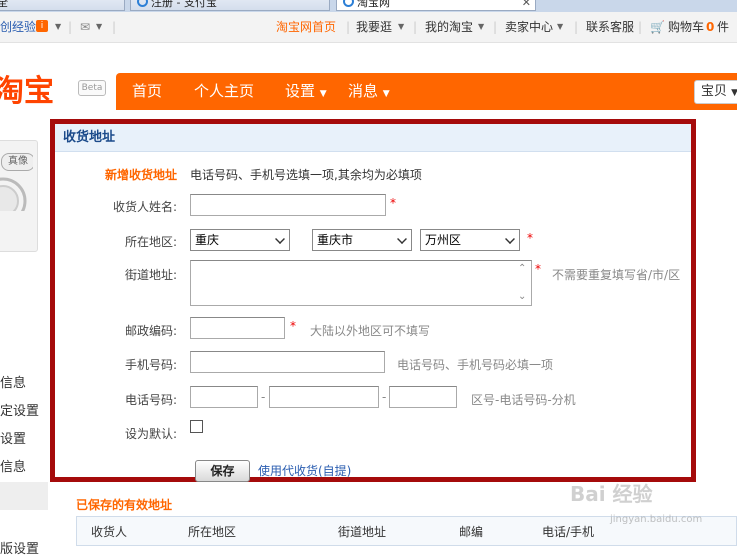 Image resolution: width=737 pixels, height=557 pixels. What do you see at coordinates (18, 27) in the screenshot?
I see `experience-link: 创经验` at bounding box center [18, 27].